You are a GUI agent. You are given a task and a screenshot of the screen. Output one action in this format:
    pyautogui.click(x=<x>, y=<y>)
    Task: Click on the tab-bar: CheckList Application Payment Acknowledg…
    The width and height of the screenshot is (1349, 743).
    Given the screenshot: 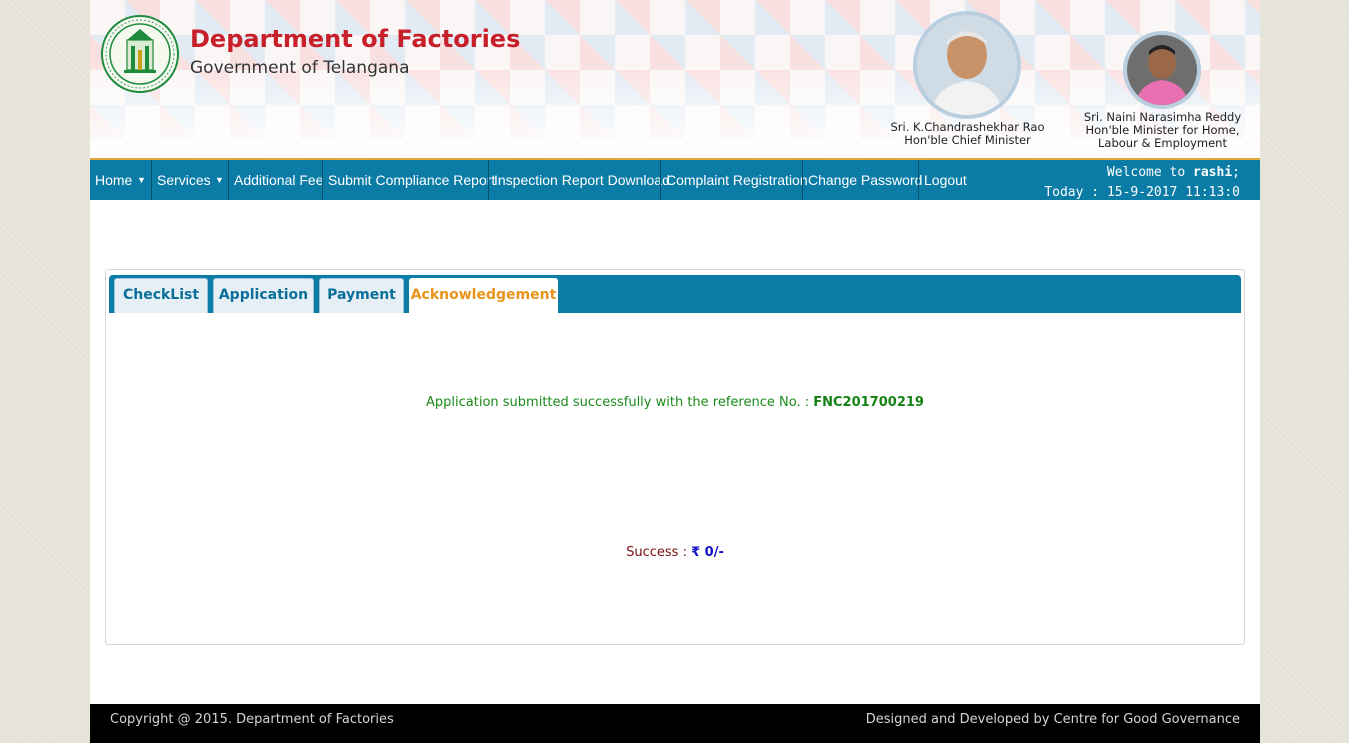 What is the action you would take?
    pyautogui.click(x=675, y=294)
    